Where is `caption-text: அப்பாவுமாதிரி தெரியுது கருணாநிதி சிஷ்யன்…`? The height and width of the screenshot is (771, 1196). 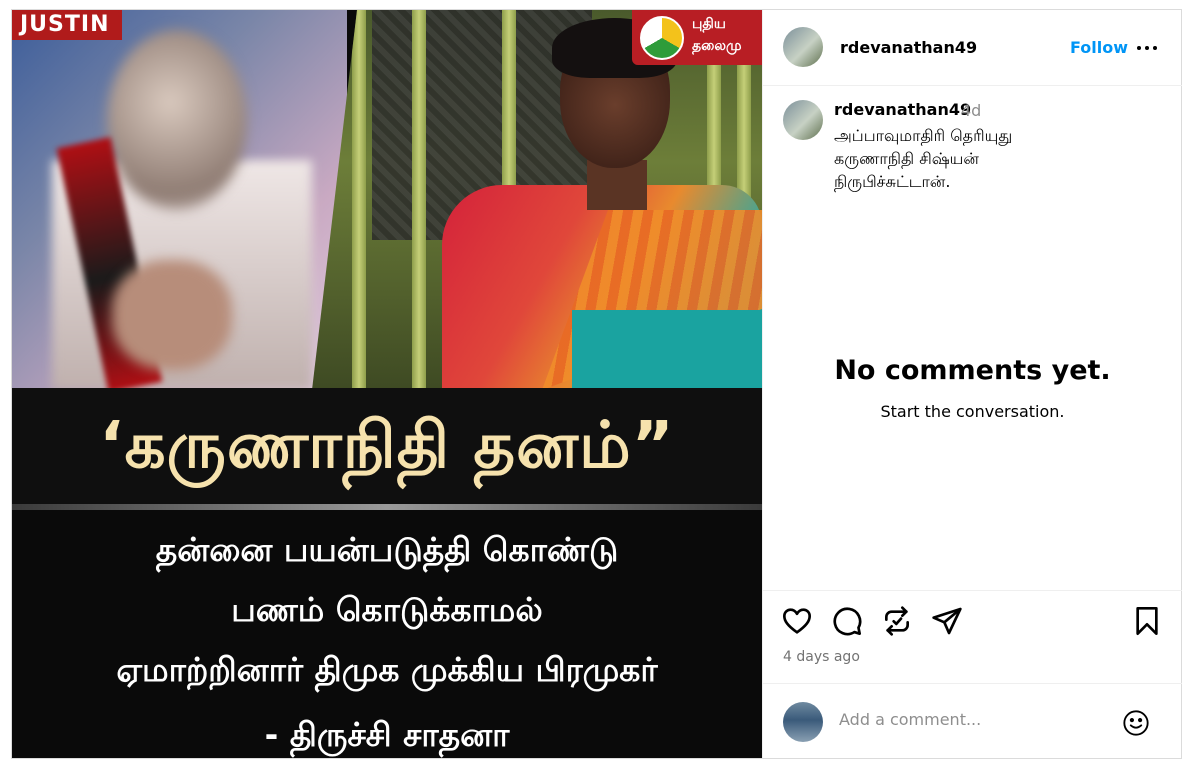 caption-text: அப்பாவுமாதிரி தெரியுது கருணாநிதி சிஷ்யன்… is located at coordinates (994, 158).